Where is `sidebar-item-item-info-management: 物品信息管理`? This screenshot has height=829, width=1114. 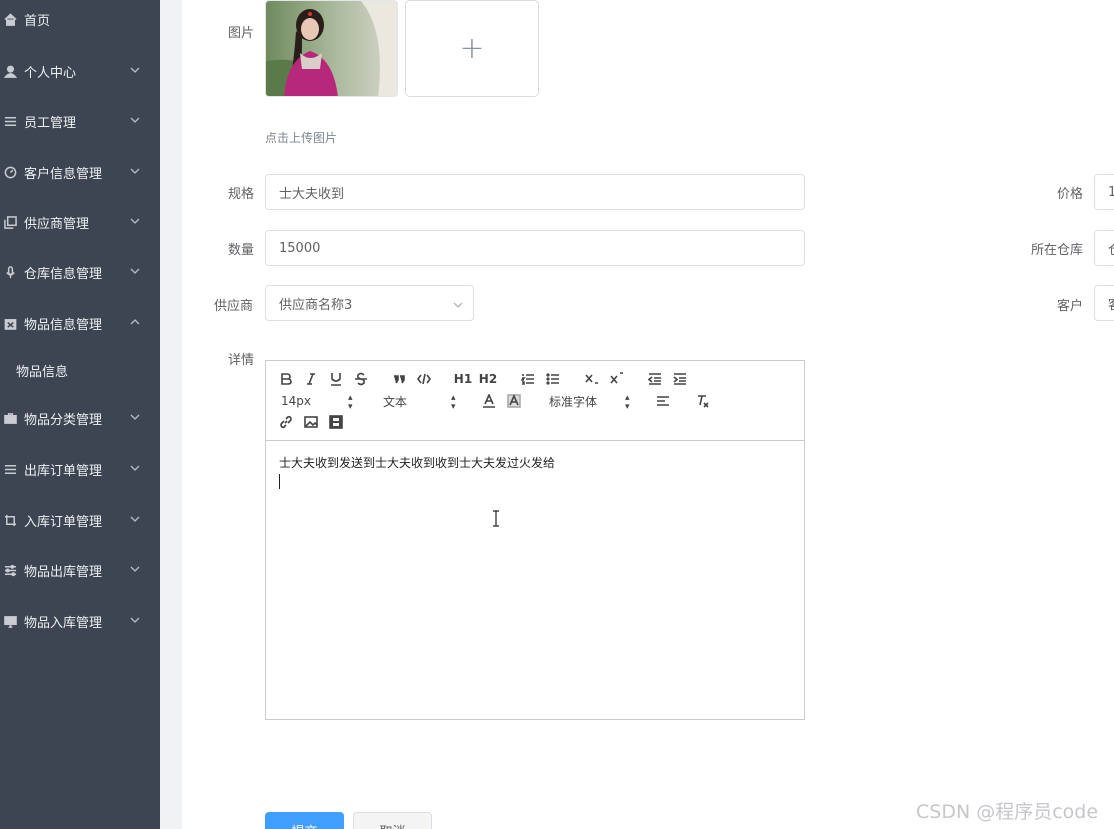
sidebar-item-item-info-management: 物品信息管理 is located at coordinates (80, 323).